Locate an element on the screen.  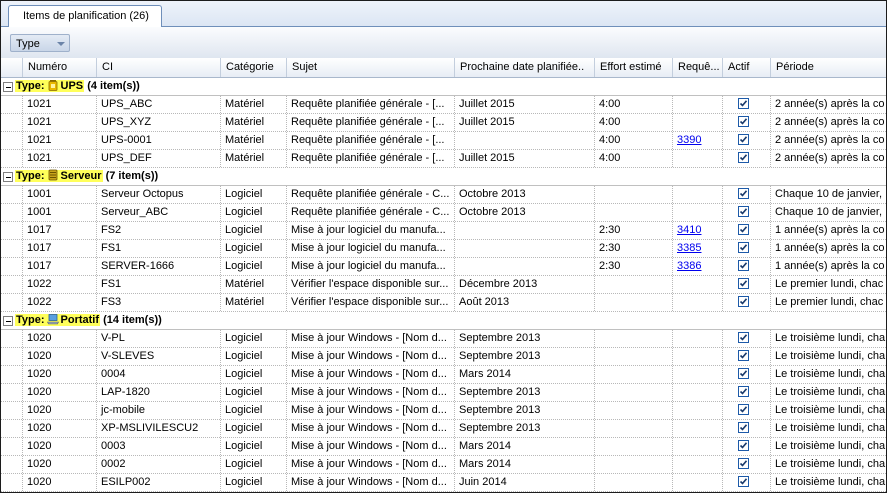
cell-requete: 3390 is located at coordinates (698, 140).